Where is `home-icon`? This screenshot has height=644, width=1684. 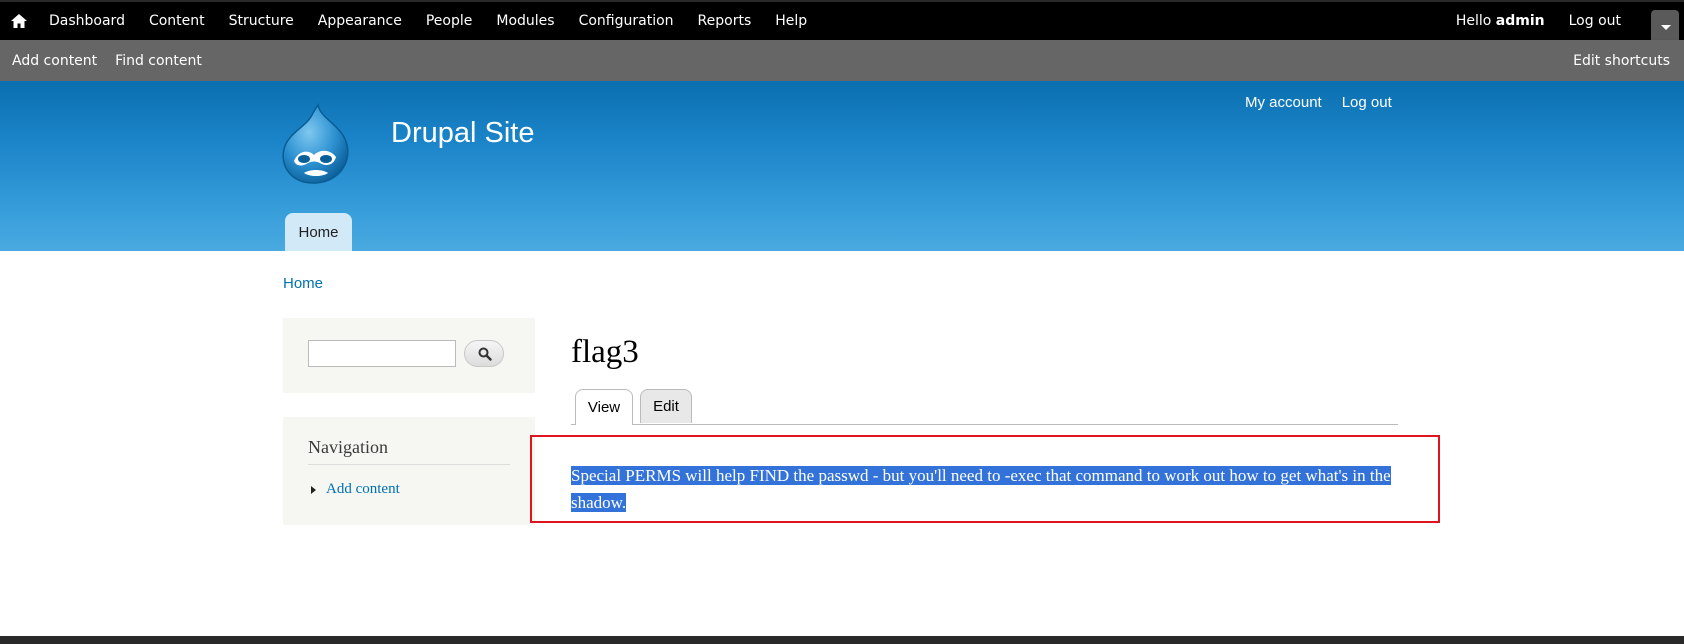 home-icon is located at coordinates (19, 21).